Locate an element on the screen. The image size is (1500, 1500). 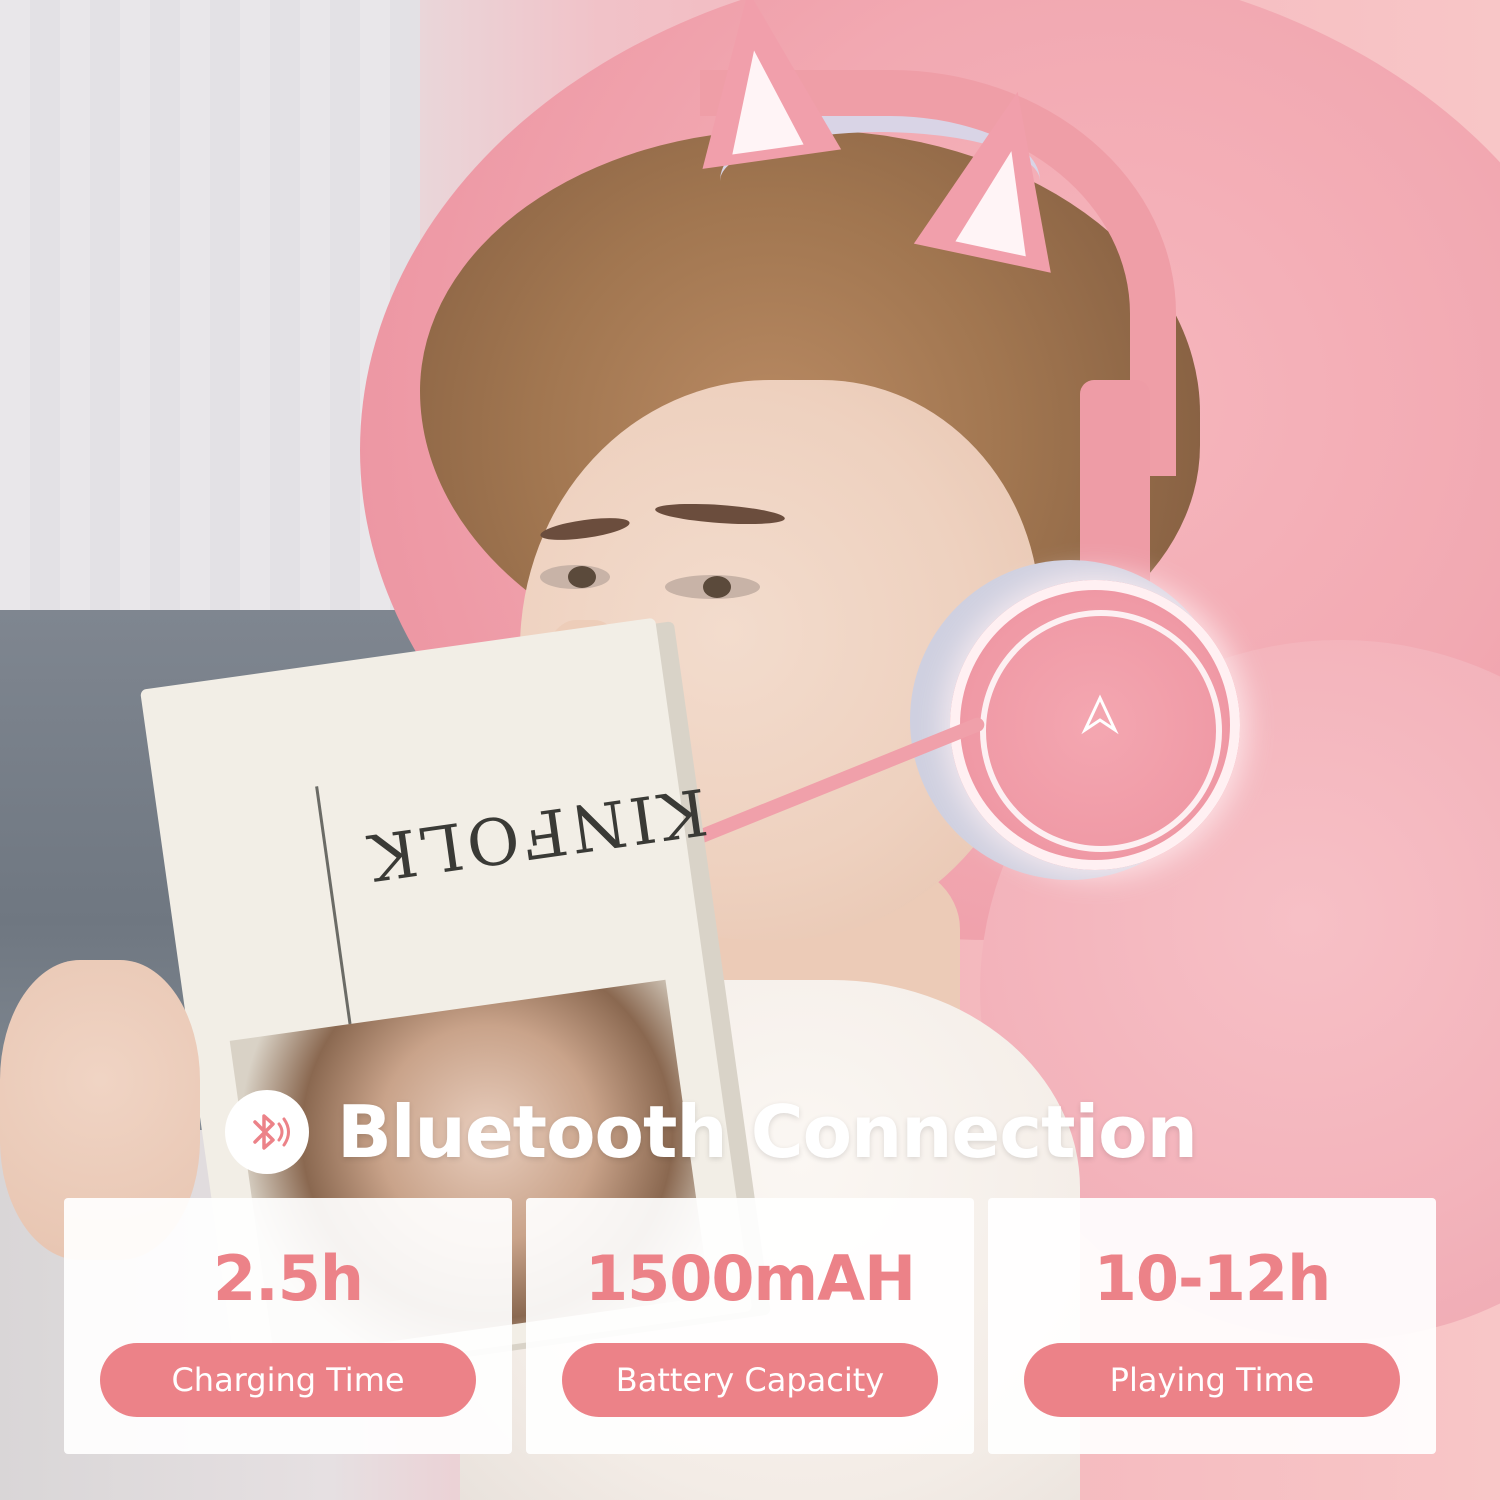
stat-card-battery: 1500mAH Battery Capacity is located at coordinates (750, 1326).